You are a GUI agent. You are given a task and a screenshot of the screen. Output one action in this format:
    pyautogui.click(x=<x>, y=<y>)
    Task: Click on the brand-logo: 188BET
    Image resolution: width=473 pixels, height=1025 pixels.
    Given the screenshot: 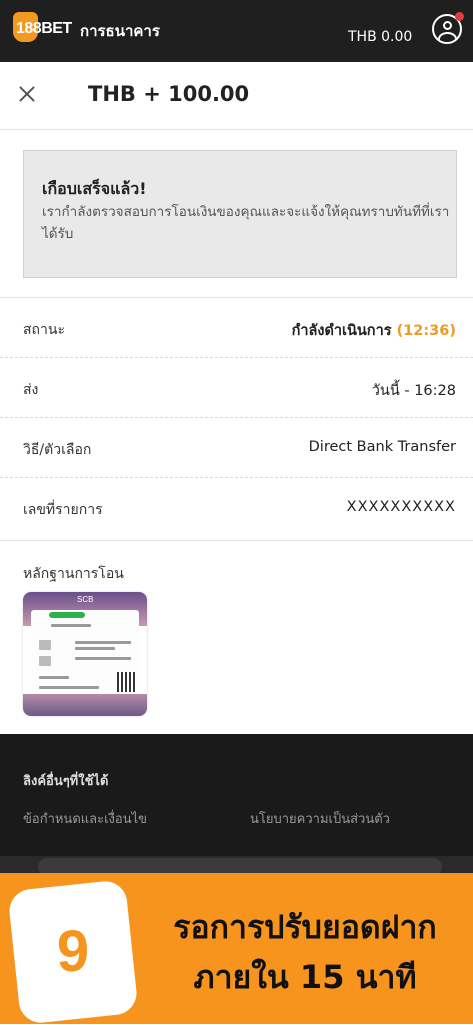 What is the action you would take?
    pyautogui.click(x=42, y=27)
    